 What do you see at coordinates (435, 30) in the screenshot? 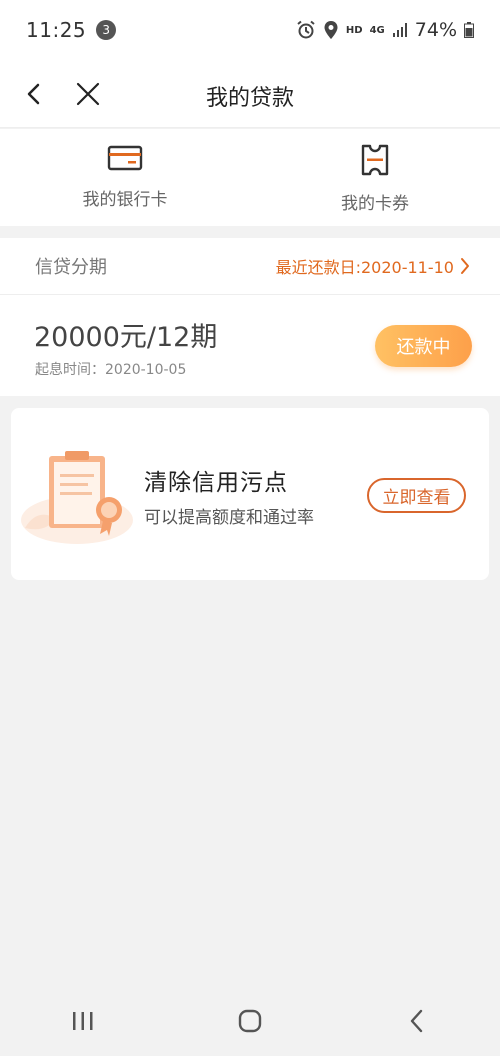
I see `battery-level: 74%` at bounding box center [435, 30].